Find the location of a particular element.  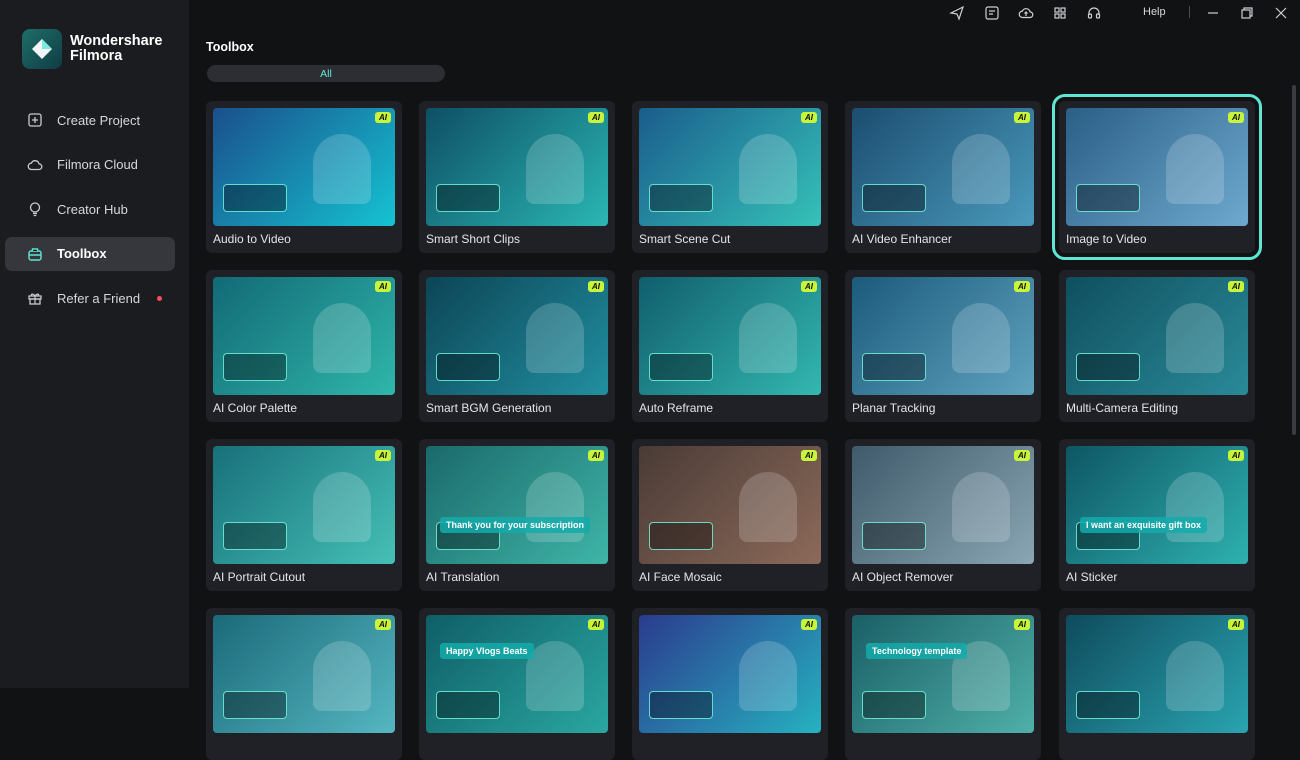

tool-card-ai-video-enhancer: AI AI Video Enhancer is located at coordinates (943, 177).